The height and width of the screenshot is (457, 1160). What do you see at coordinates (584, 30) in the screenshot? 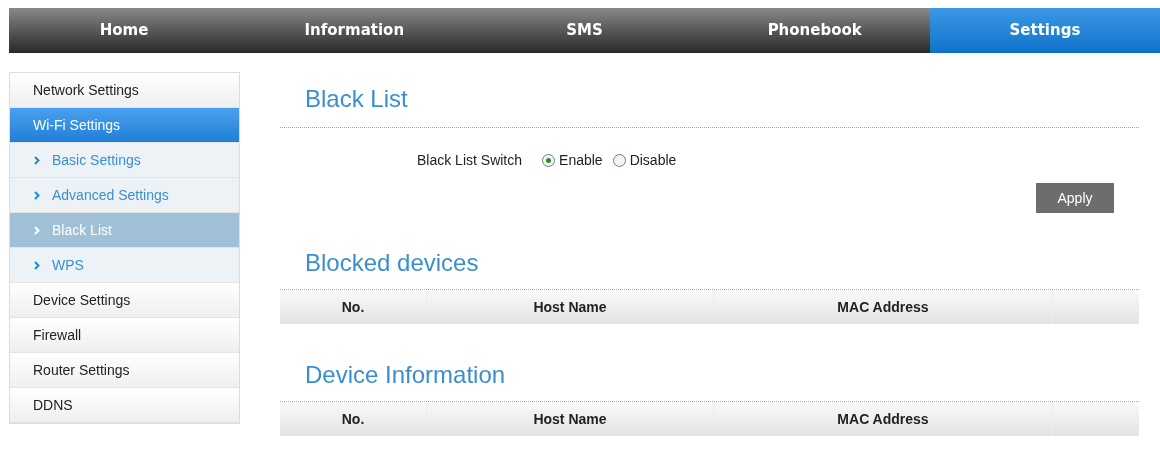
I see `nav-tab: SMS` at bounding box center [584, 30].